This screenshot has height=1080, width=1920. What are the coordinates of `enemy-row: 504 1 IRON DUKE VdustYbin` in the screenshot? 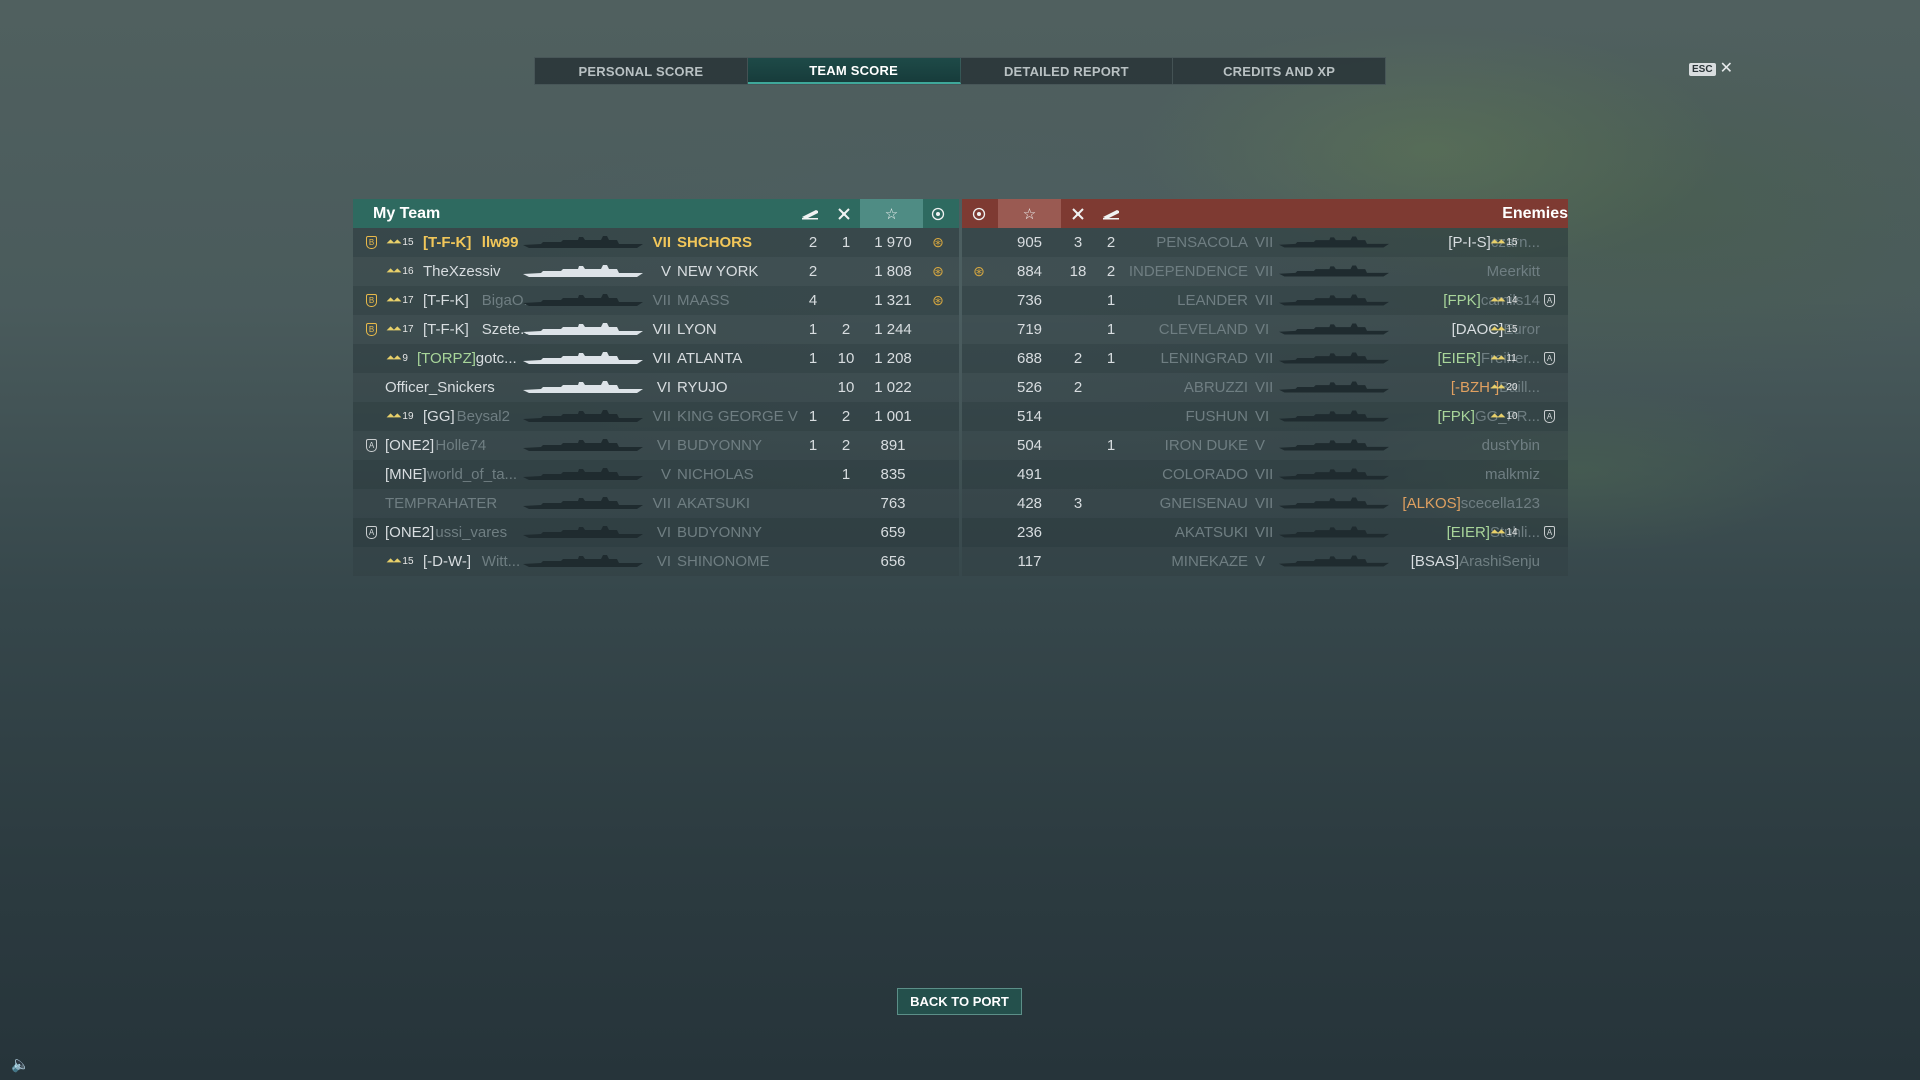 It's located at (1265, 445).